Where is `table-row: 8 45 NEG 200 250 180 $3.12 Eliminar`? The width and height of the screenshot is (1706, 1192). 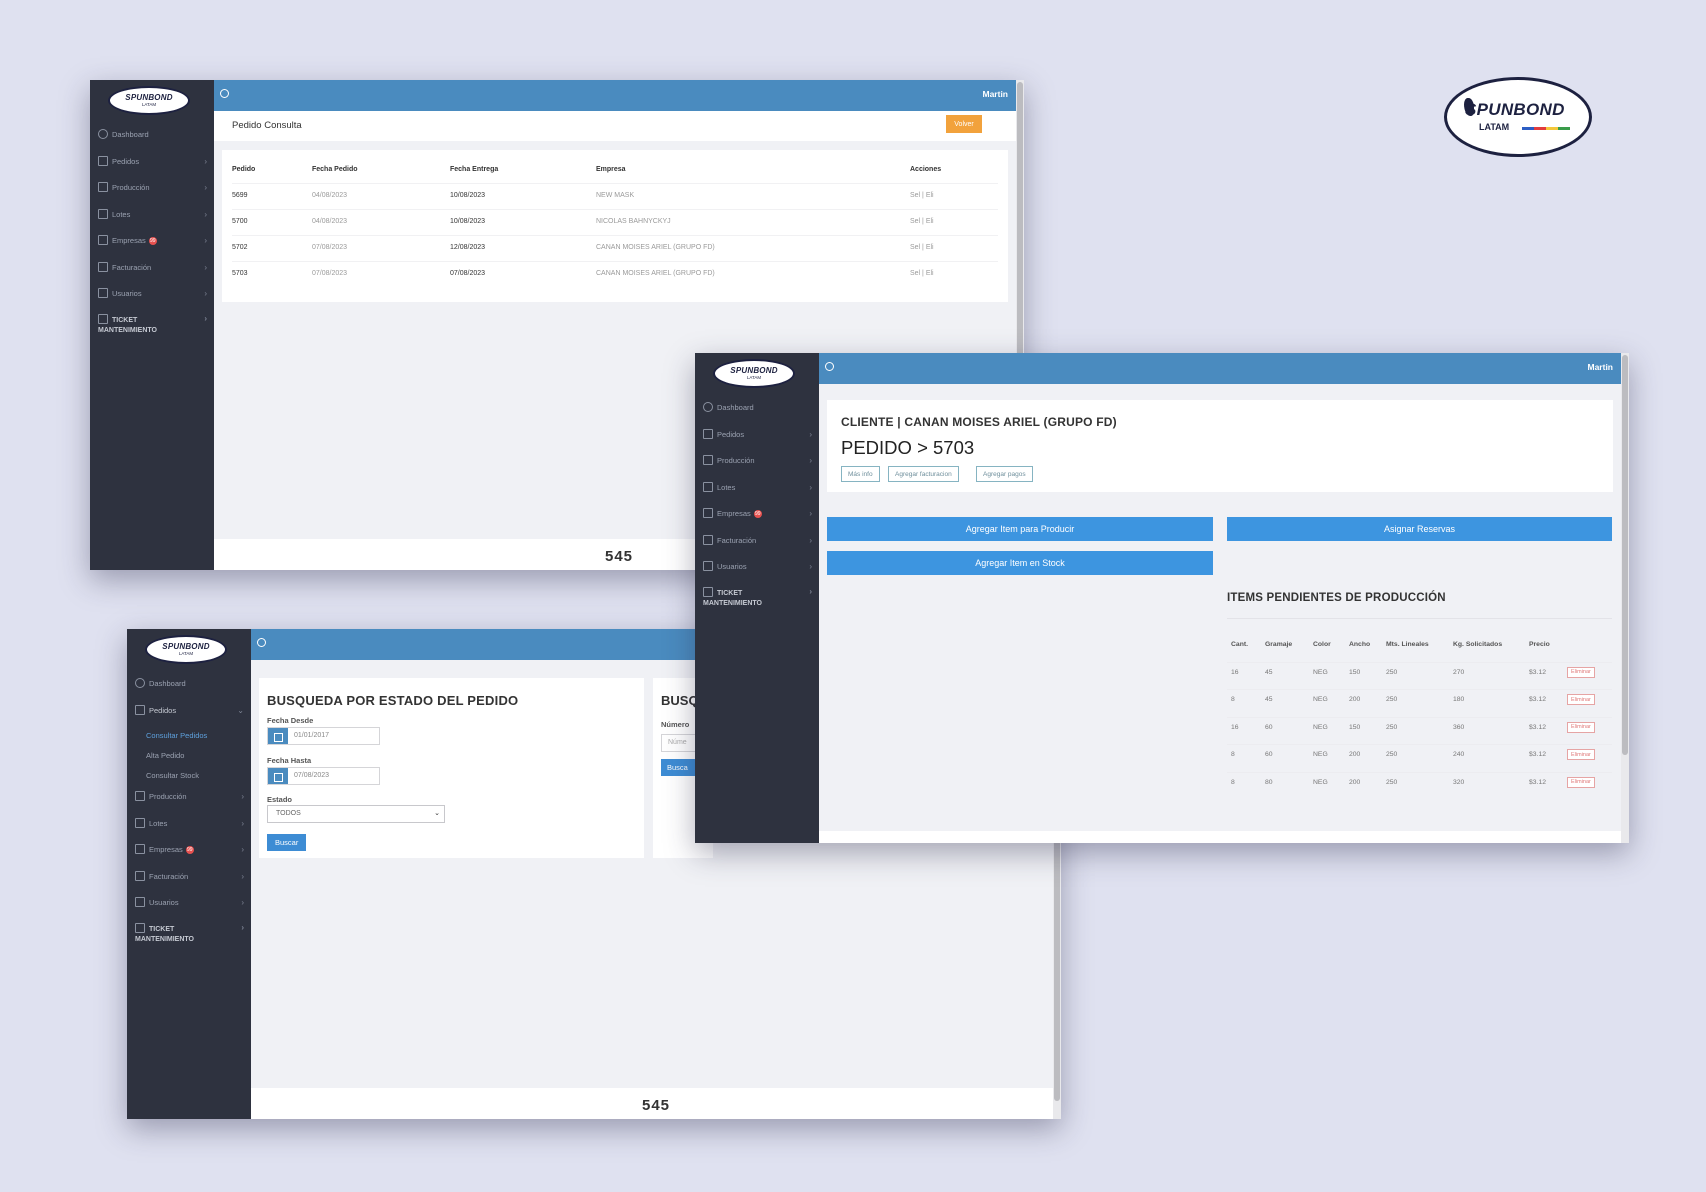 table-row: 8 45 NEG 200 250 180 $3.12 Eliminar is located at coordinates (1419, 704).